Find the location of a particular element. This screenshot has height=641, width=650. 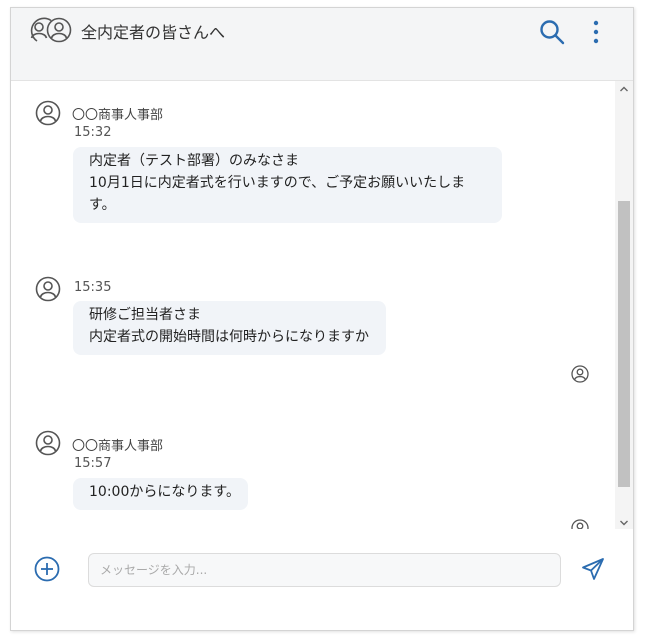

search-icon is located at coordinates (552, 32).